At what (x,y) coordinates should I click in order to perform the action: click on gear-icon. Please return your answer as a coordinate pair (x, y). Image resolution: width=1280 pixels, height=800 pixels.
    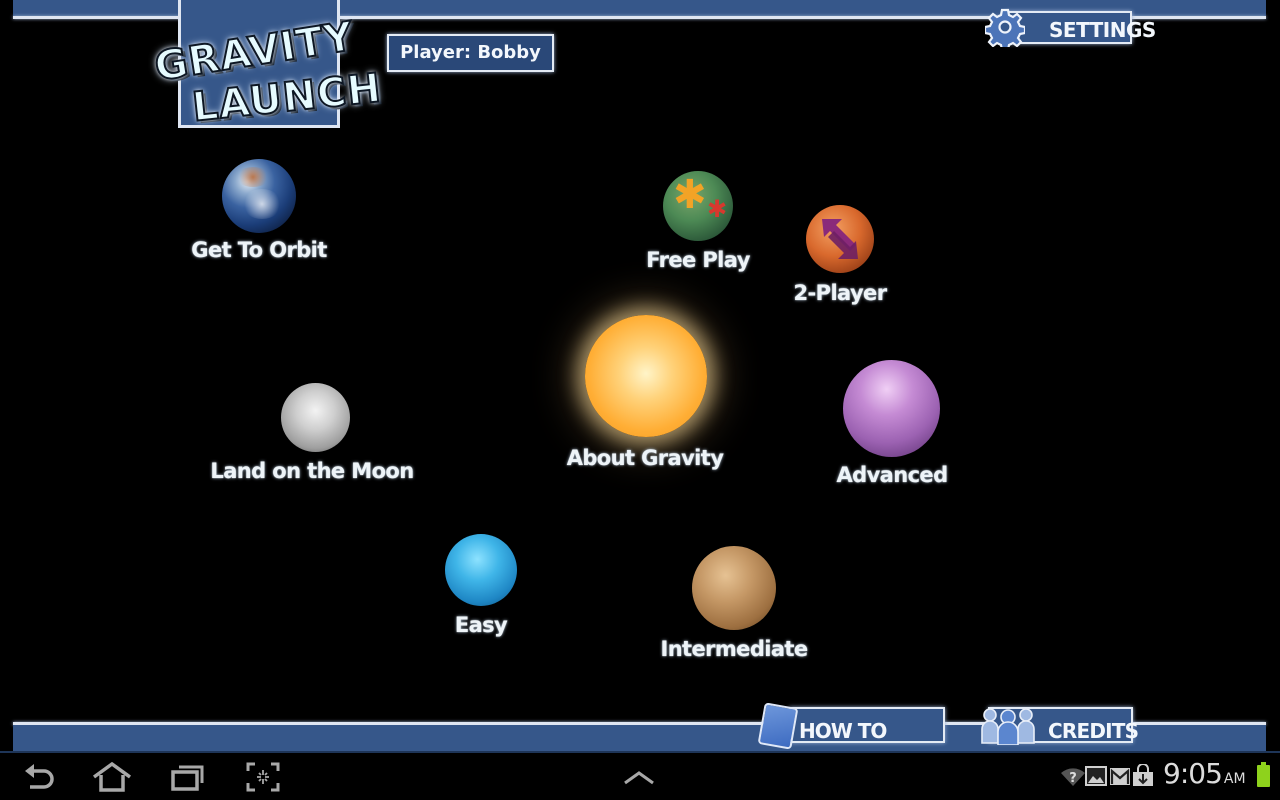
    Looking at the image, I should click on (1005, 27).